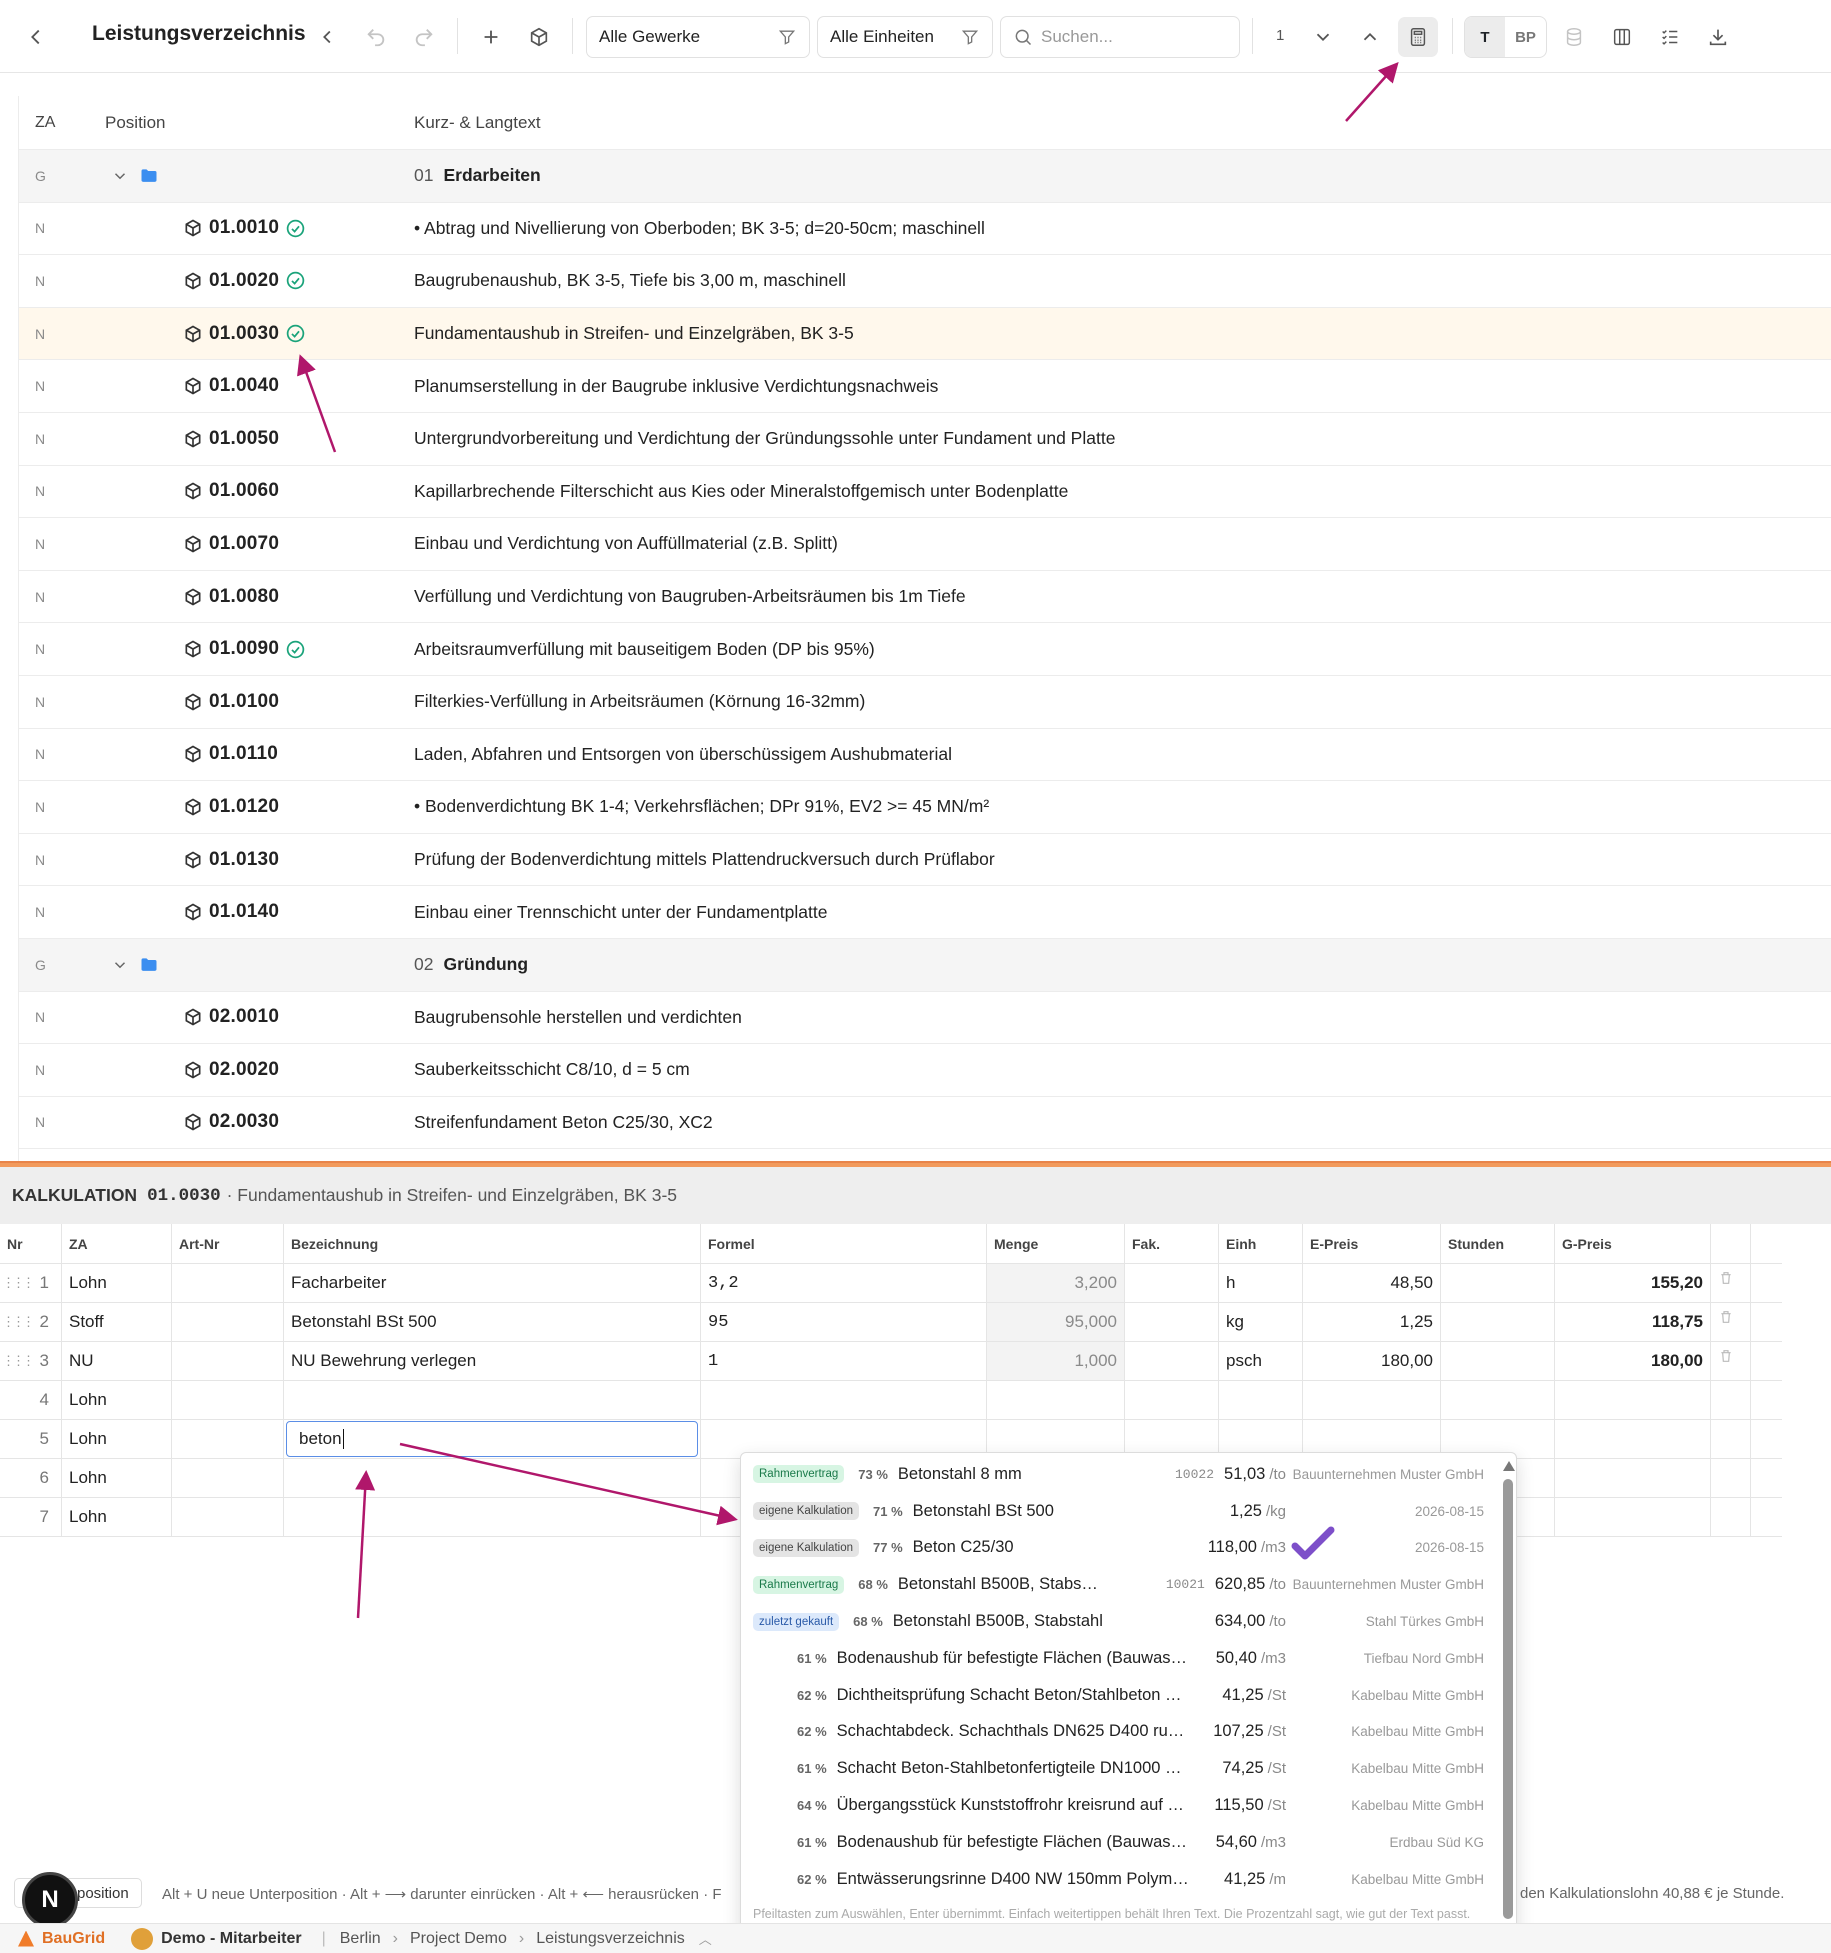  Describe the element at coordinates (844, 1243) in the screenshot. I see `column-header: Formel` at that location.